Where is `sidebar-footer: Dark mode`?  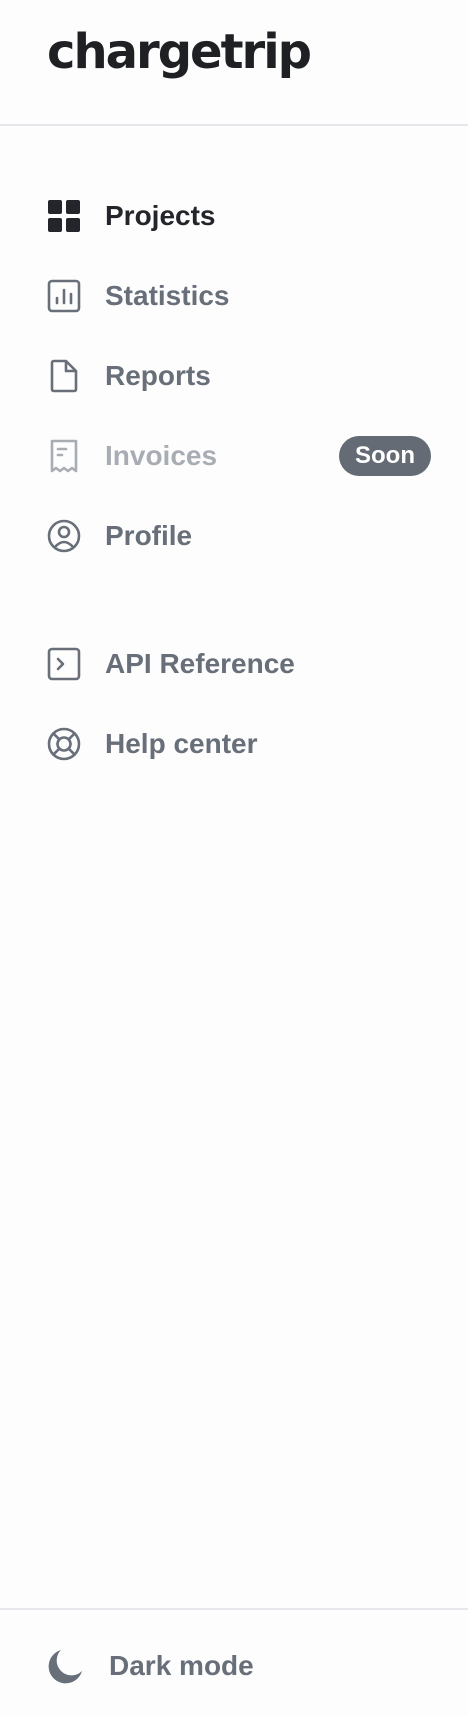
sidebar-footer: Dark mode is located at coordinates (234, 1662).